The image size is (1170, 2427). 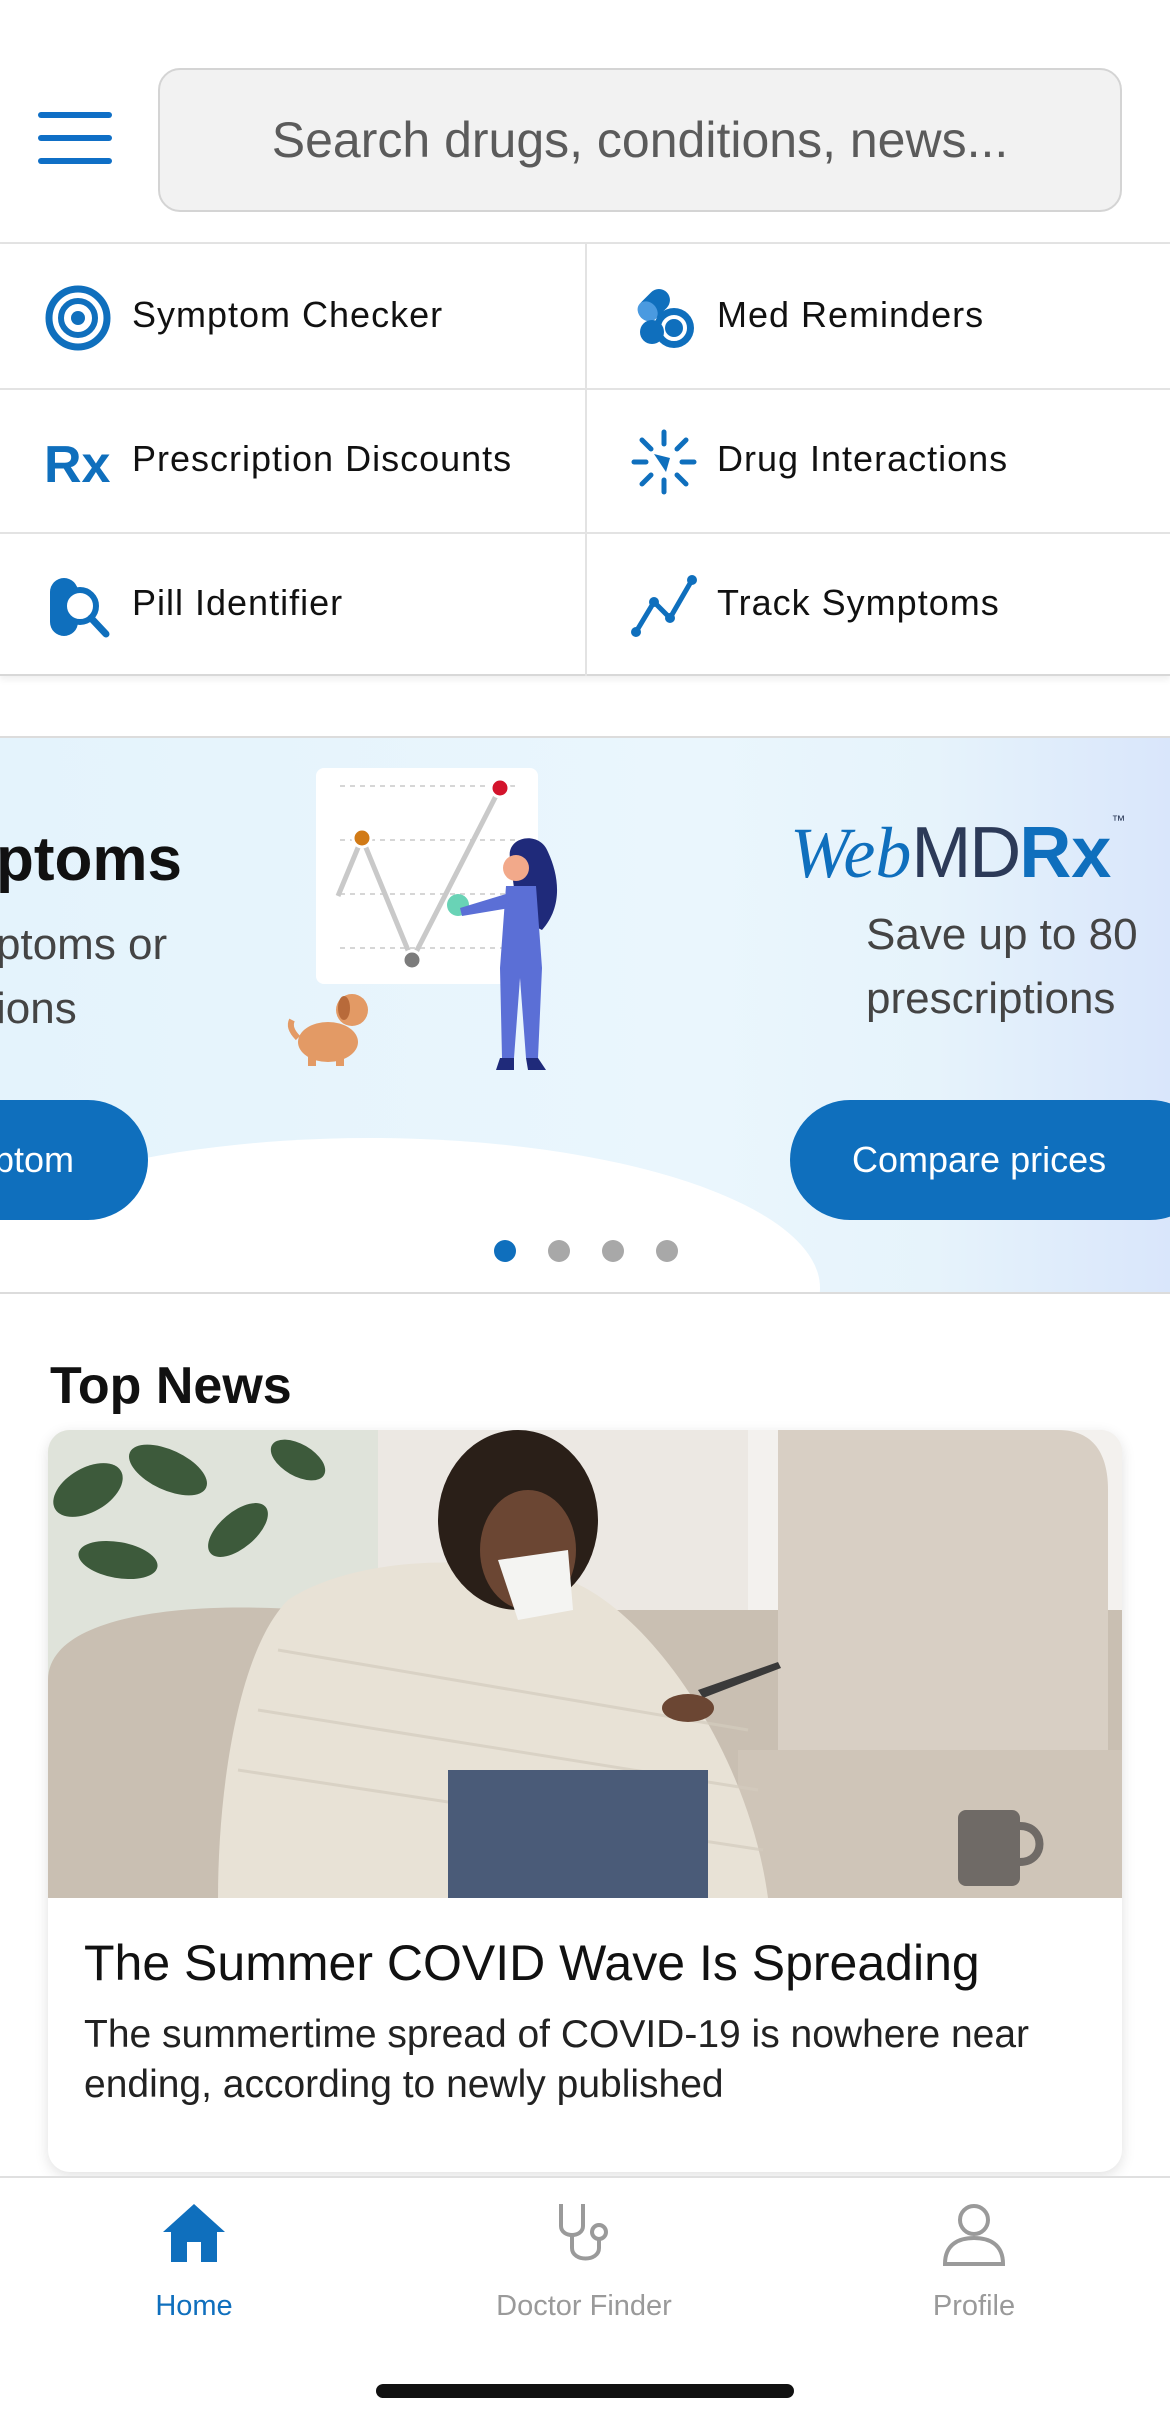 I want to click on slide-subtitle: Save up to 80, so click(x=1002, y=934).